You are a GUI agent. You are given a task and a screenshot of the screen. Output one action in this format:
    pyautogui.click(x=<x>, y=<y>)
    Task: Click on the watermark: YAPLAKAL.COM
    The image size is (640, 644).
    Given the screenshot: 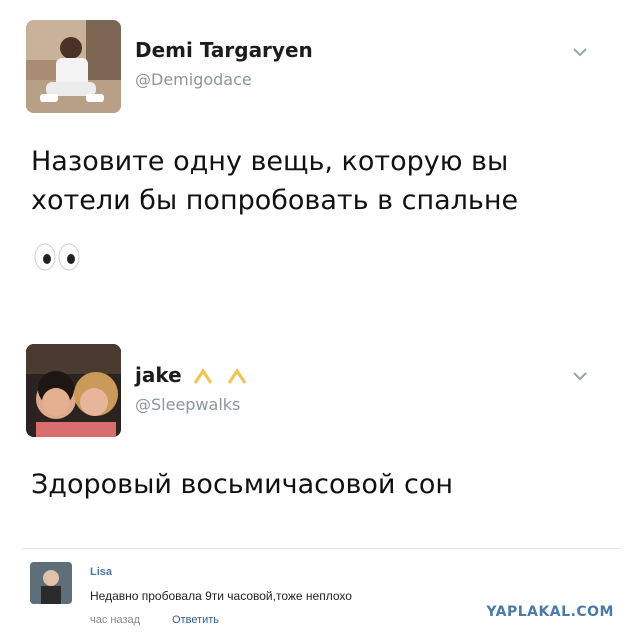 What is the action you would take?
    pyautogui.click(x=550, y=612)
    